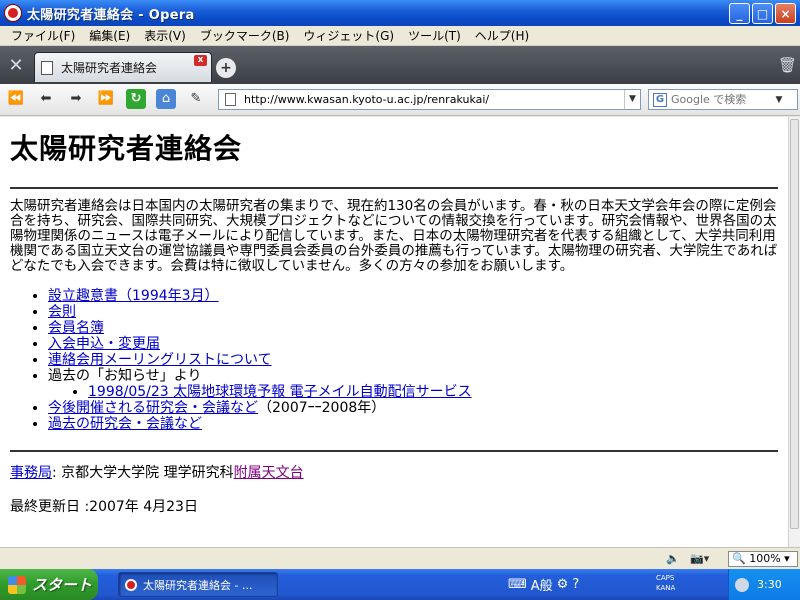 This screenshot has width=800, height=600. I want to click on office-text: : 京都大学大学院 理学研究科, so click(143, 473).